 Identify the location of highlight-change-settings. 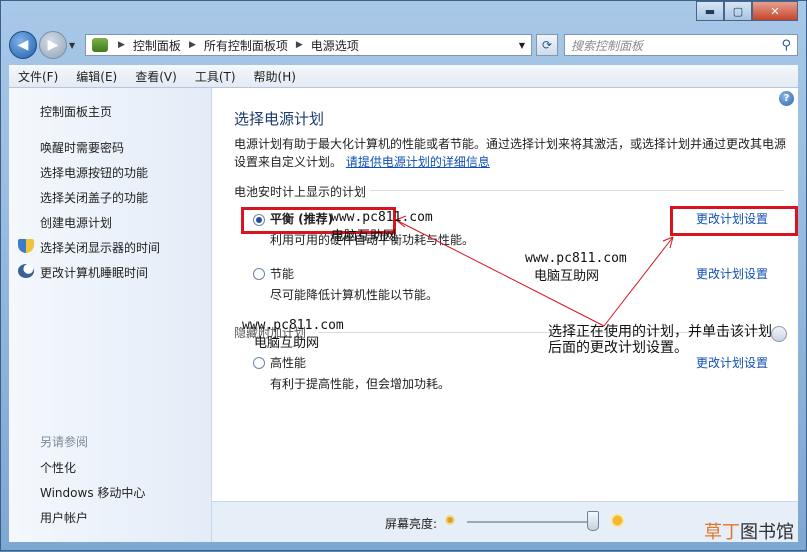
(734, 221).